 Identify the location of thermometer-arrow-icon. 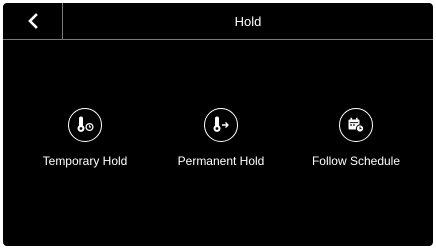
(221, 124).